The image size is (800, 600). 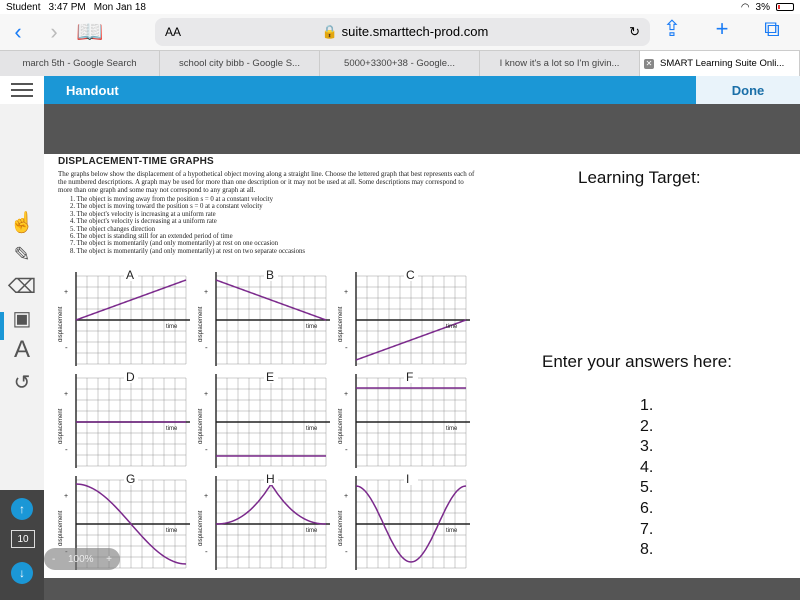 What do you see at coordinates (672, 29) in the screenshot?
I see `share-icon: ⇪` at bounding box center [672, 29].